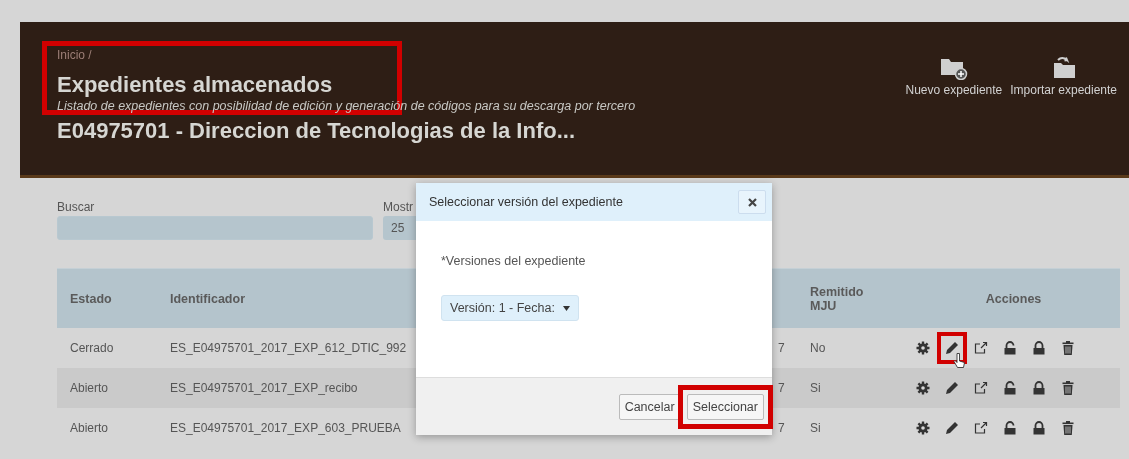 The height and width of the screenshot is (459, 1129). Describe the element at coordinates (514, 261) in the screenshot. I see `field-label: *Versiones del expediente` at that location.